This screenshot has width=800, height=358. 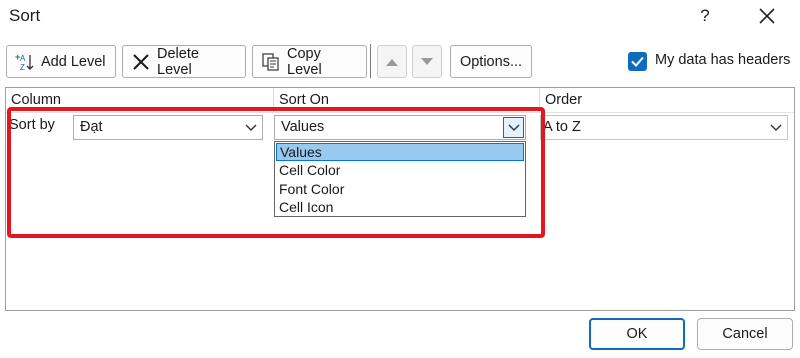 I want to click on option-cell-color: Cell Color, so click(x=400, y=170).